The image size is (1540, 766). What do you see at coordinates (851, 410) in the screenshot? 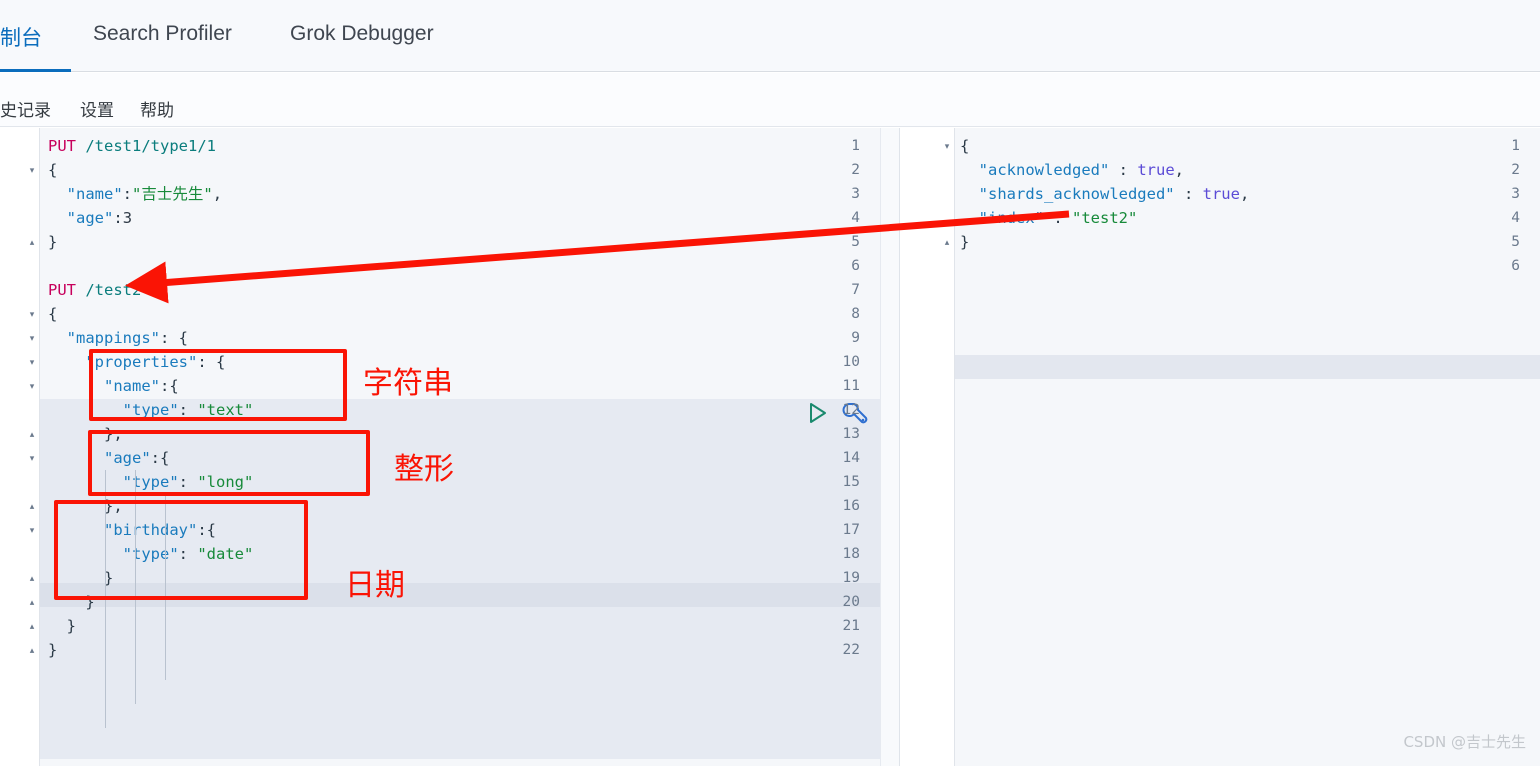
I see `line-number: 12` at bounding box center [851, 410].